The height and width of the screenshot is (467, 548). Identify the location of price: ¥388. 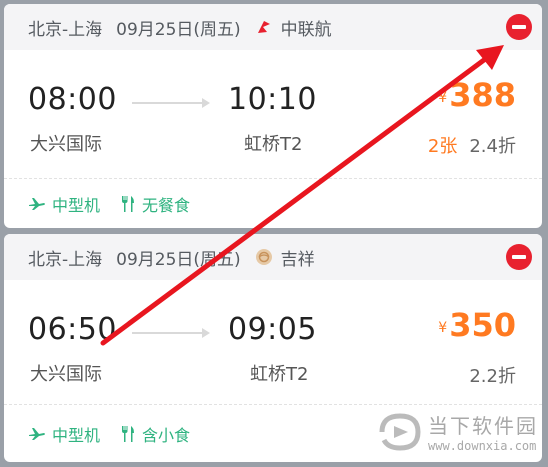
(477, 95).